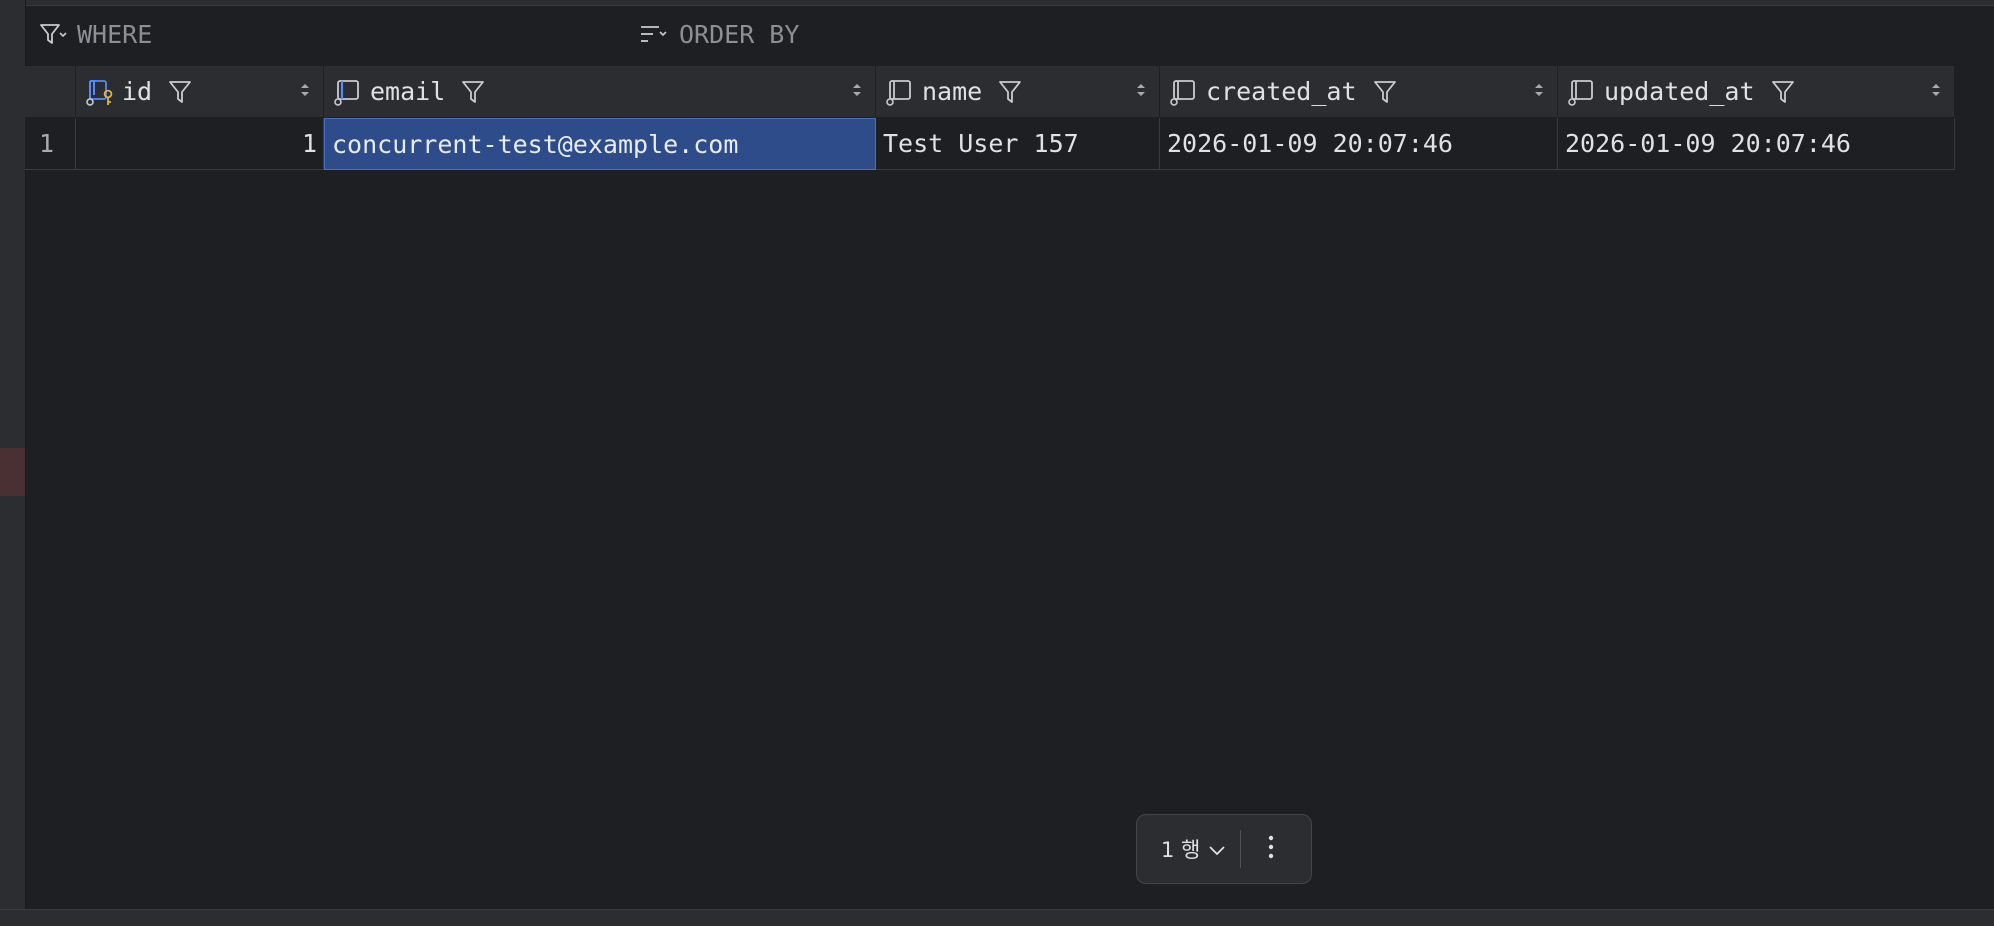 The height and width of the screenshot is (926, 1994). Describe the element at coordinates (1756, 144) in the screenshot. I see `cell-updated-at: 2026-01-09 20:07:46` at that location.